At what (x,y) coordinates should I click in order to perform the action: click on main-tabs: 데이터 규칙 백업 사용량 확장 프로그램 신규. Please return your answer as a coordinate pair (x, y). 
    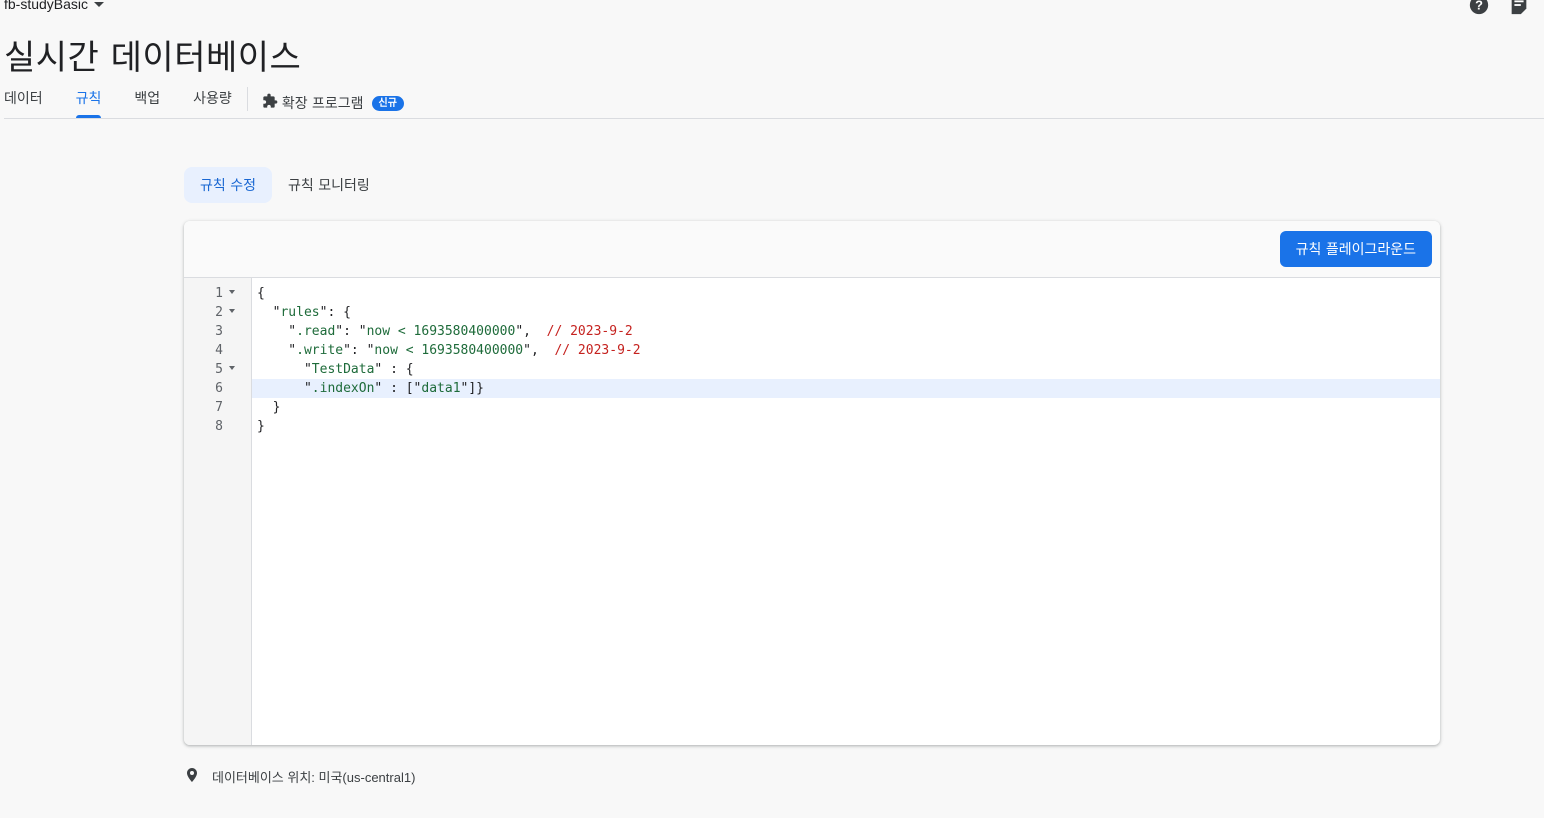
    Looking at the image, I should click on (774, 99).